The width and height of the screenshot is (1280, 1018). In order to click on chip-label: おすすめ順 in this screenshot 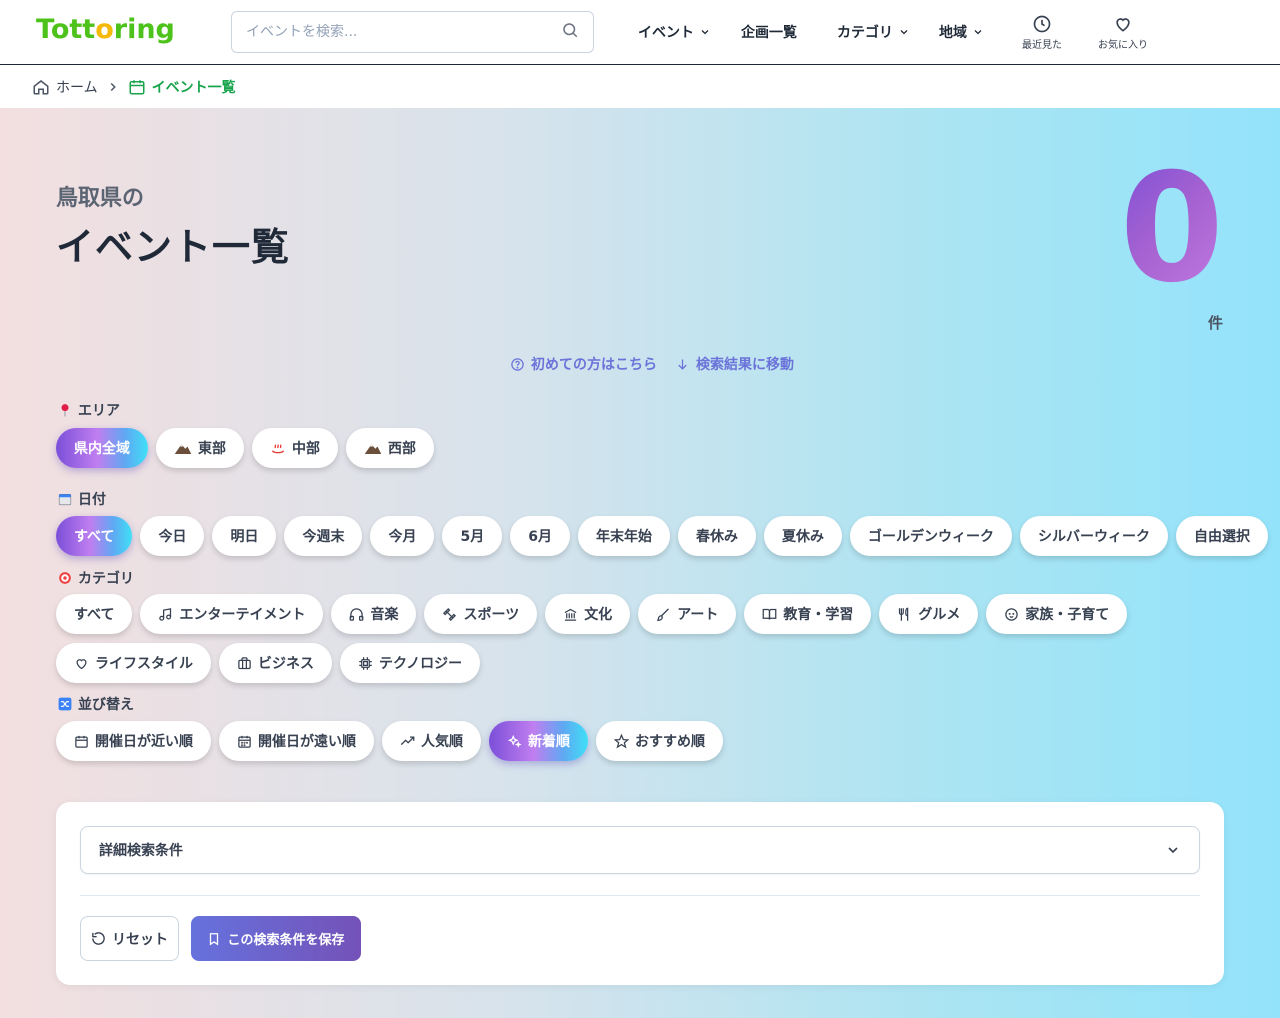, I will do `click(670, 742)`.